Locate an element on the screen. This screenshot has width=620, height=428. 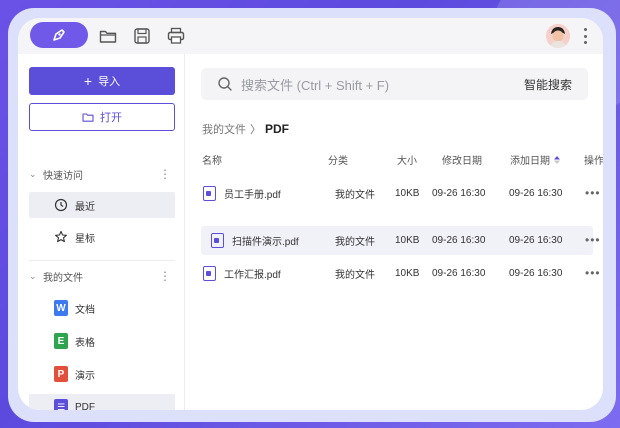
sidebar-item-label: 演示 is located at coordinates (85, 376).